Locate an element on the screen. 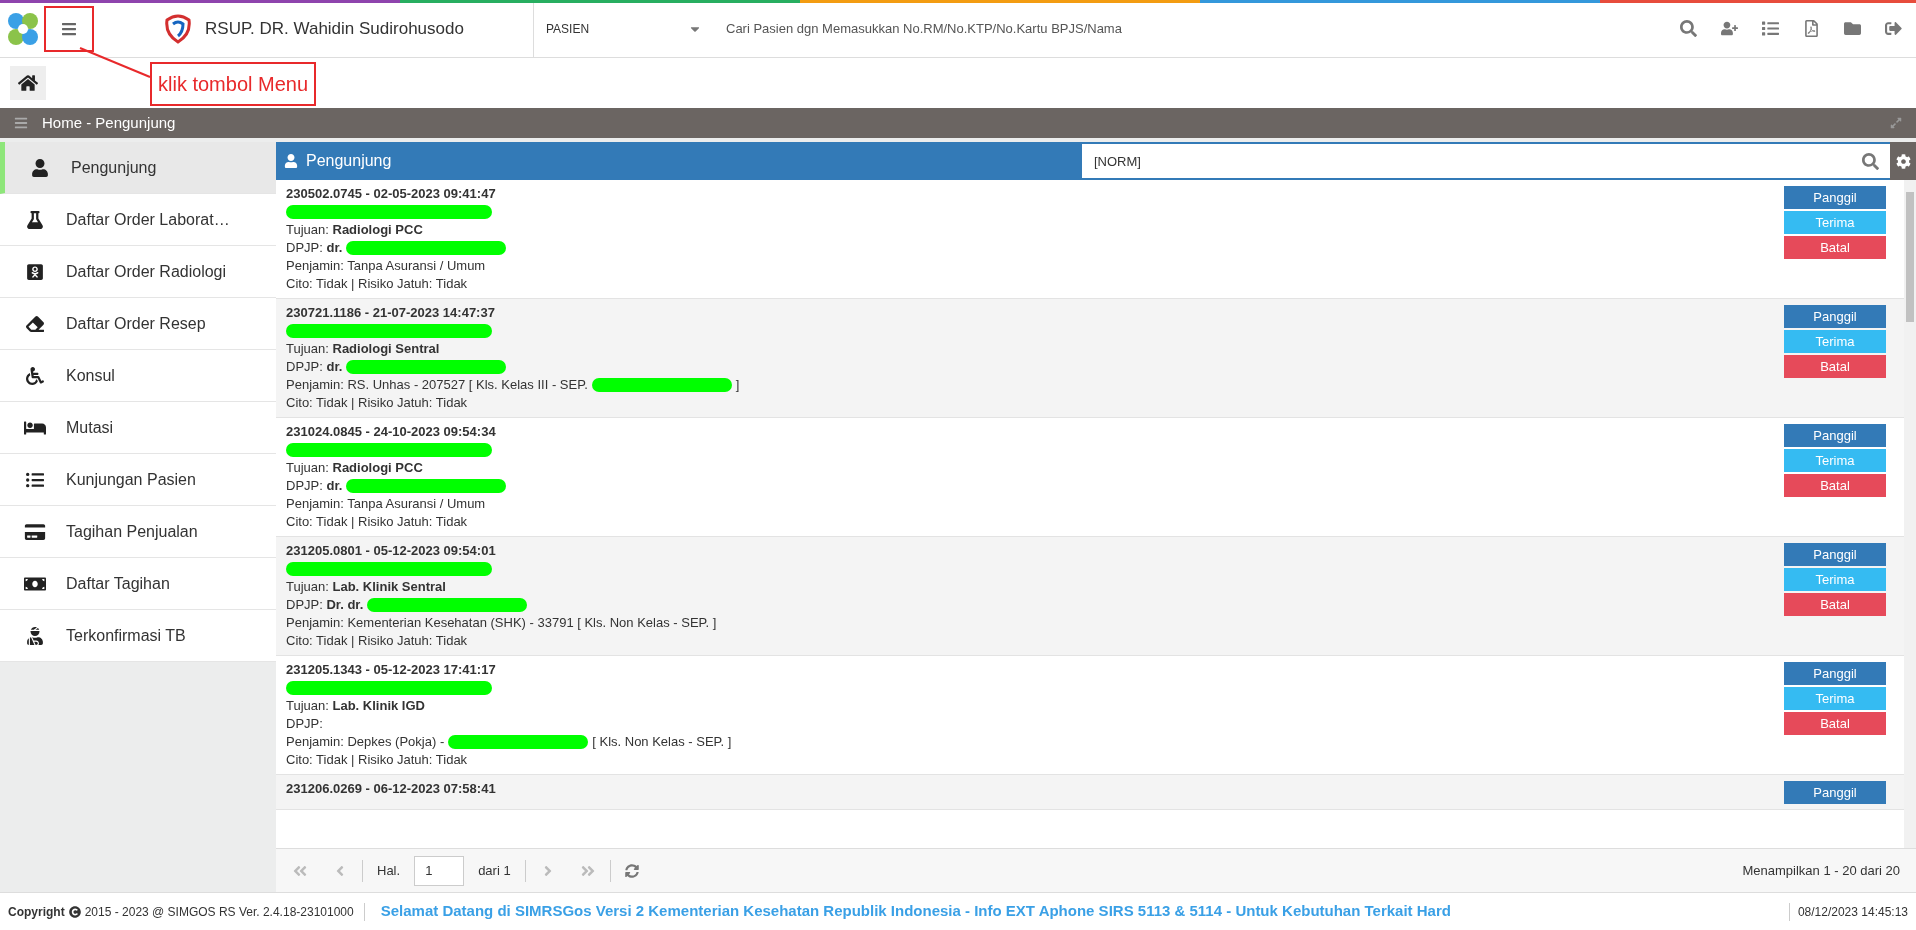 The height and width of the screenshot is (930, 1916). hospital-logo is located at coordinates (178, 28).